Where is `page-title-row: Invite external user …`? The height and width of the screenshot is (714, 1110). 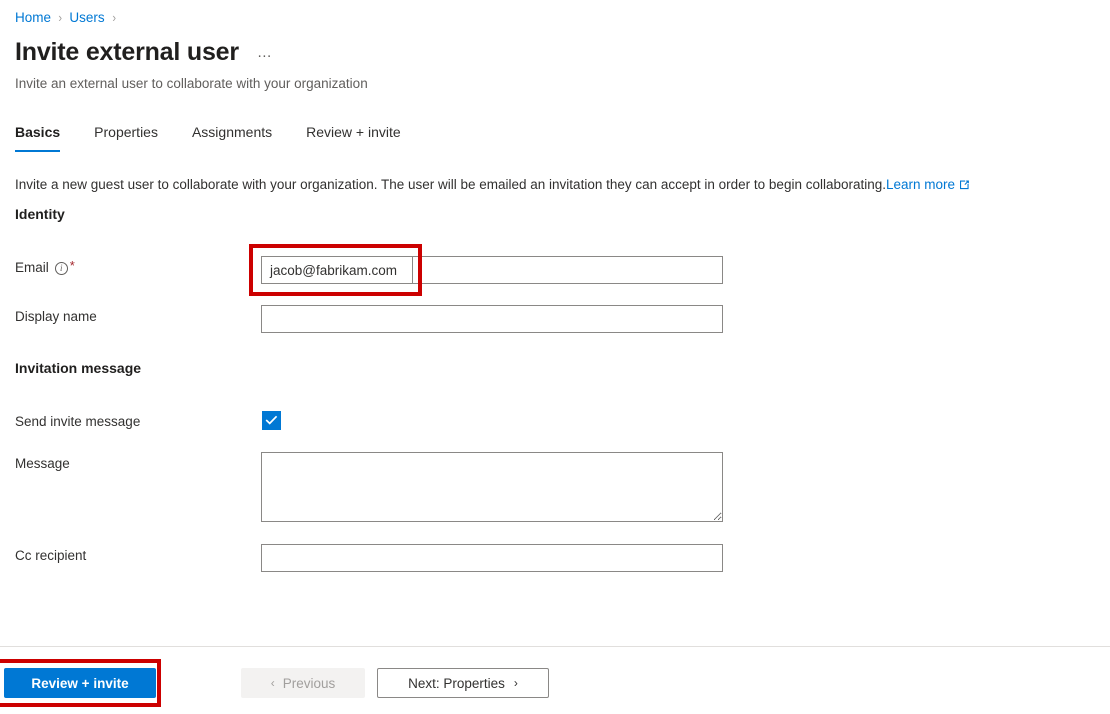 page-title-row: Invite external user … is located at coordinates (144, 52).